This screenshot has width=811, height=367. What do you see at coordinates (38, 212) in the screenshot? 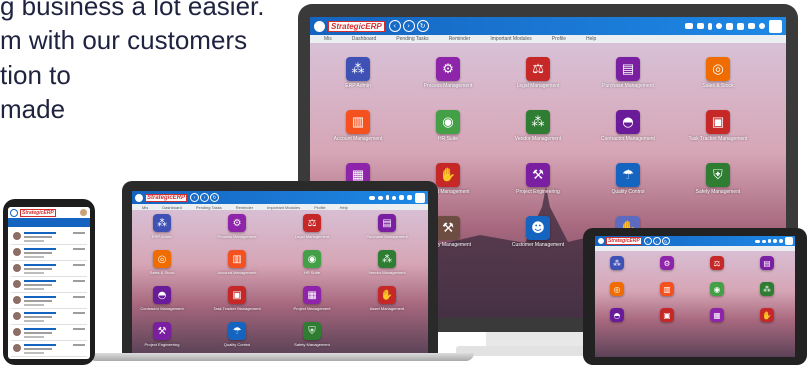
I see `phone-logo-text: StrategicERP` at bounding box center [38, 212].